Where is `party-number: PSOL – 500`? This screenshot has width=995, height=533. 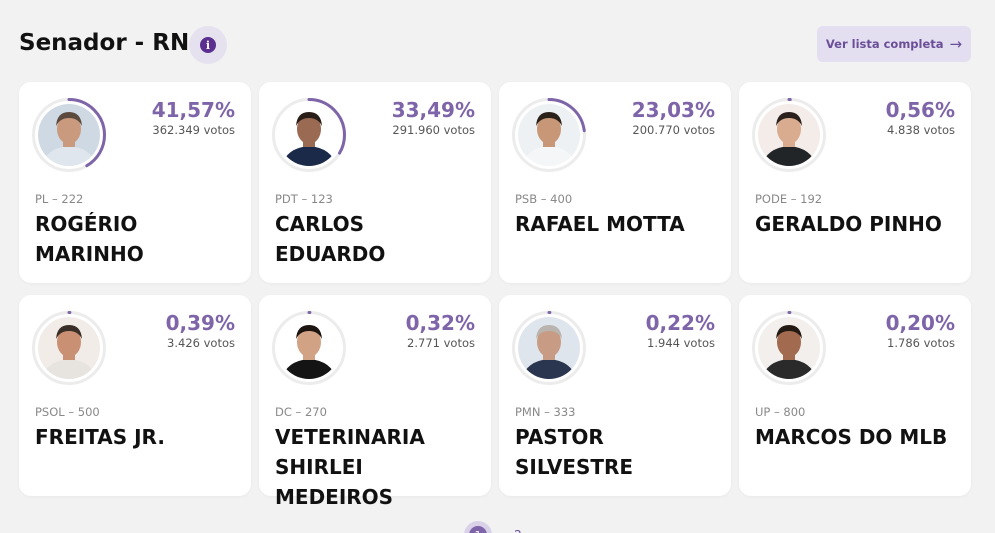
party-number: PSOL – 500 is located at coordinates (67, 412).